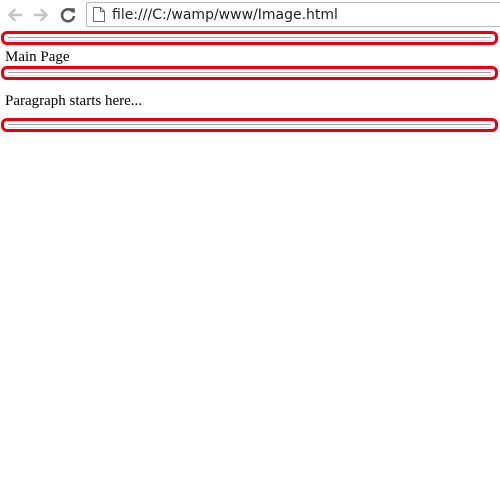 This screenshot has width=500, height=500. What do you see at coordinates (225, 14) in the screenshot?
I see `url-text: file:///C:/wamp/www/Image.html` at bounding box center [225, 14].